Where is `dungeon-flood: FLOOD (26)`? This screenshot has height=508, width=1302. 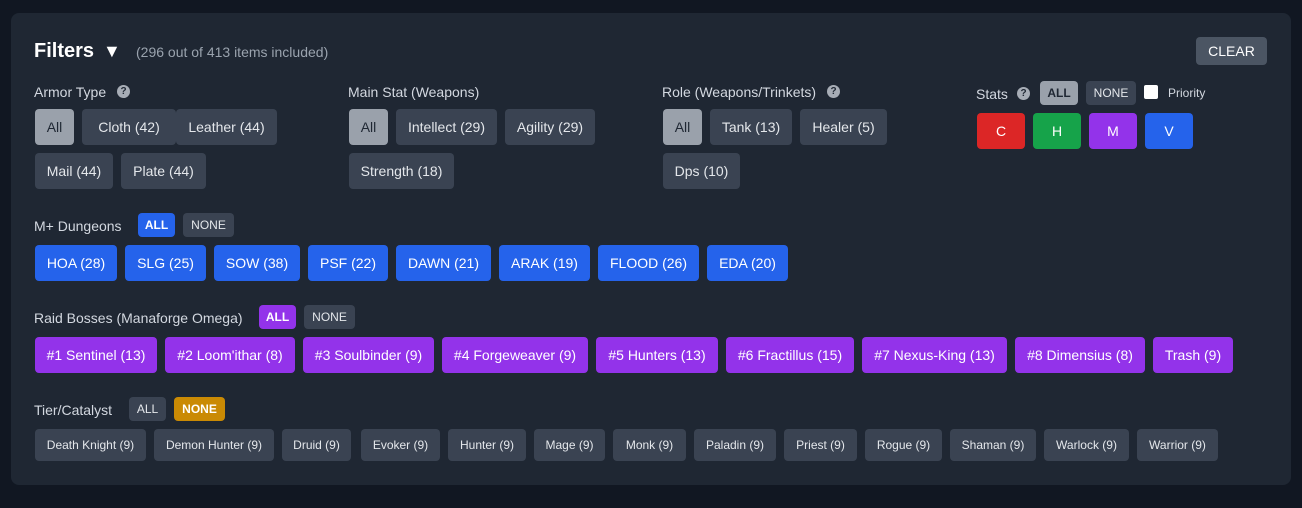 dungeon-flood: FLOOD (26) is located at coordinates (648, 263).